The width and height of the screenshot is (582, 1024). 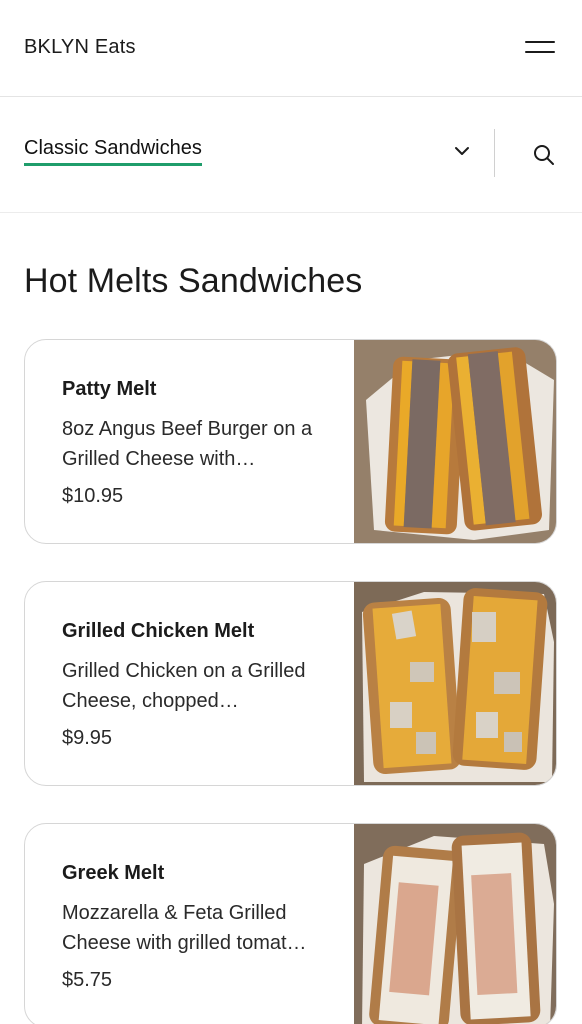 I want to click on search-icon, so click(x=544, y=155).